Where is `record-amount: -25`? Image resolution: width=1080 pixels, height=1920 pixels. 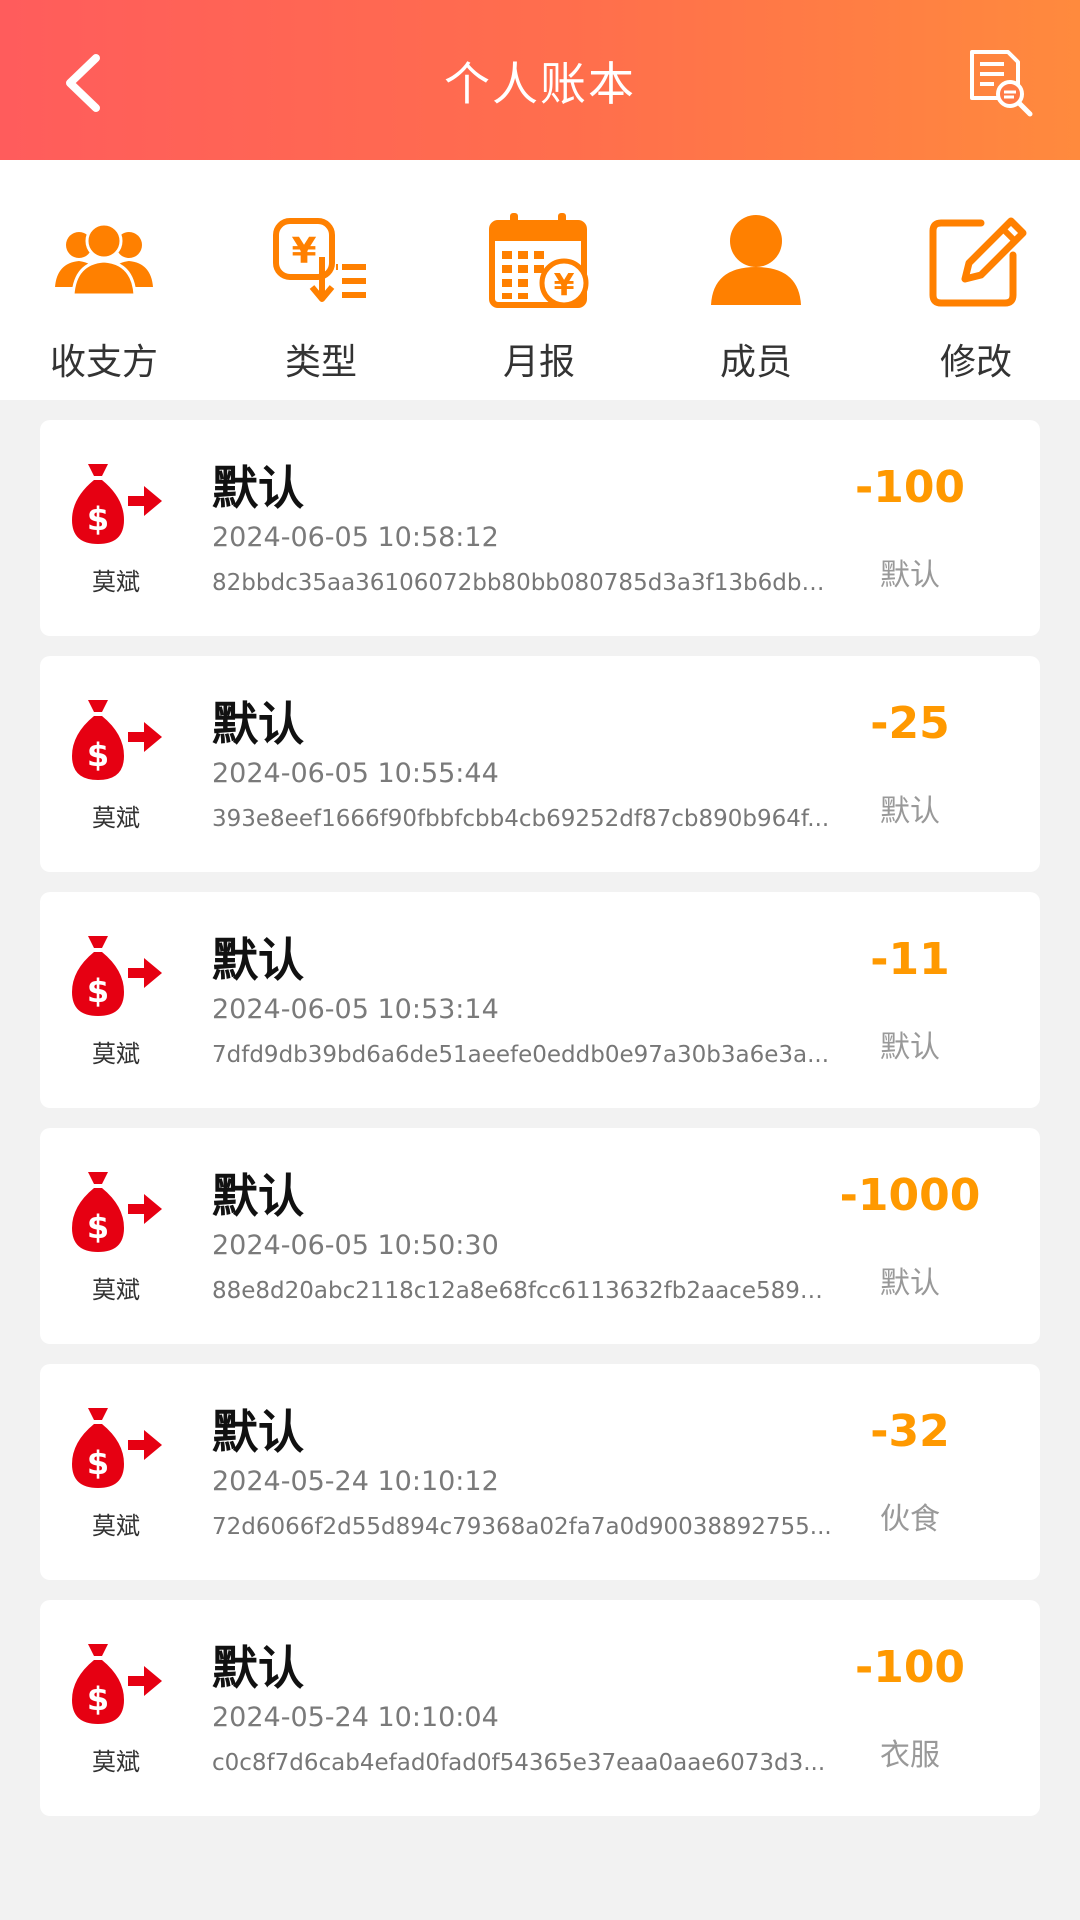 record-amount: -25 is located at coordinates (910, 723).